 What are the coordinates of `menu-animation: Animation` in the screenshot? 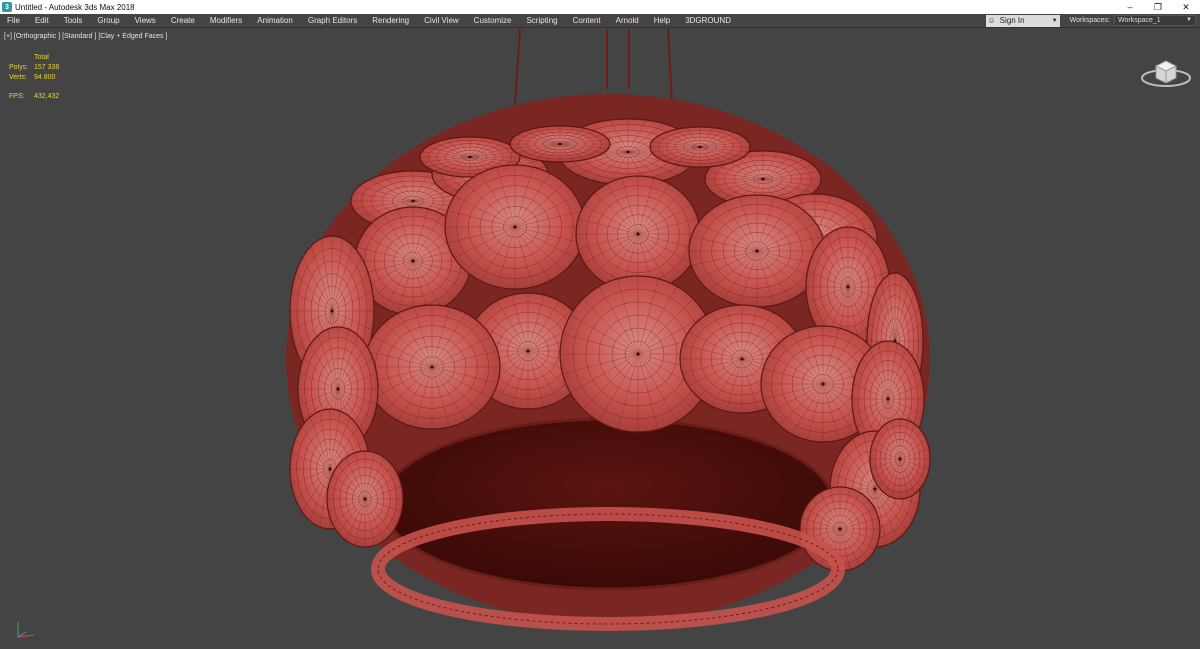 It's located at (275, 21).